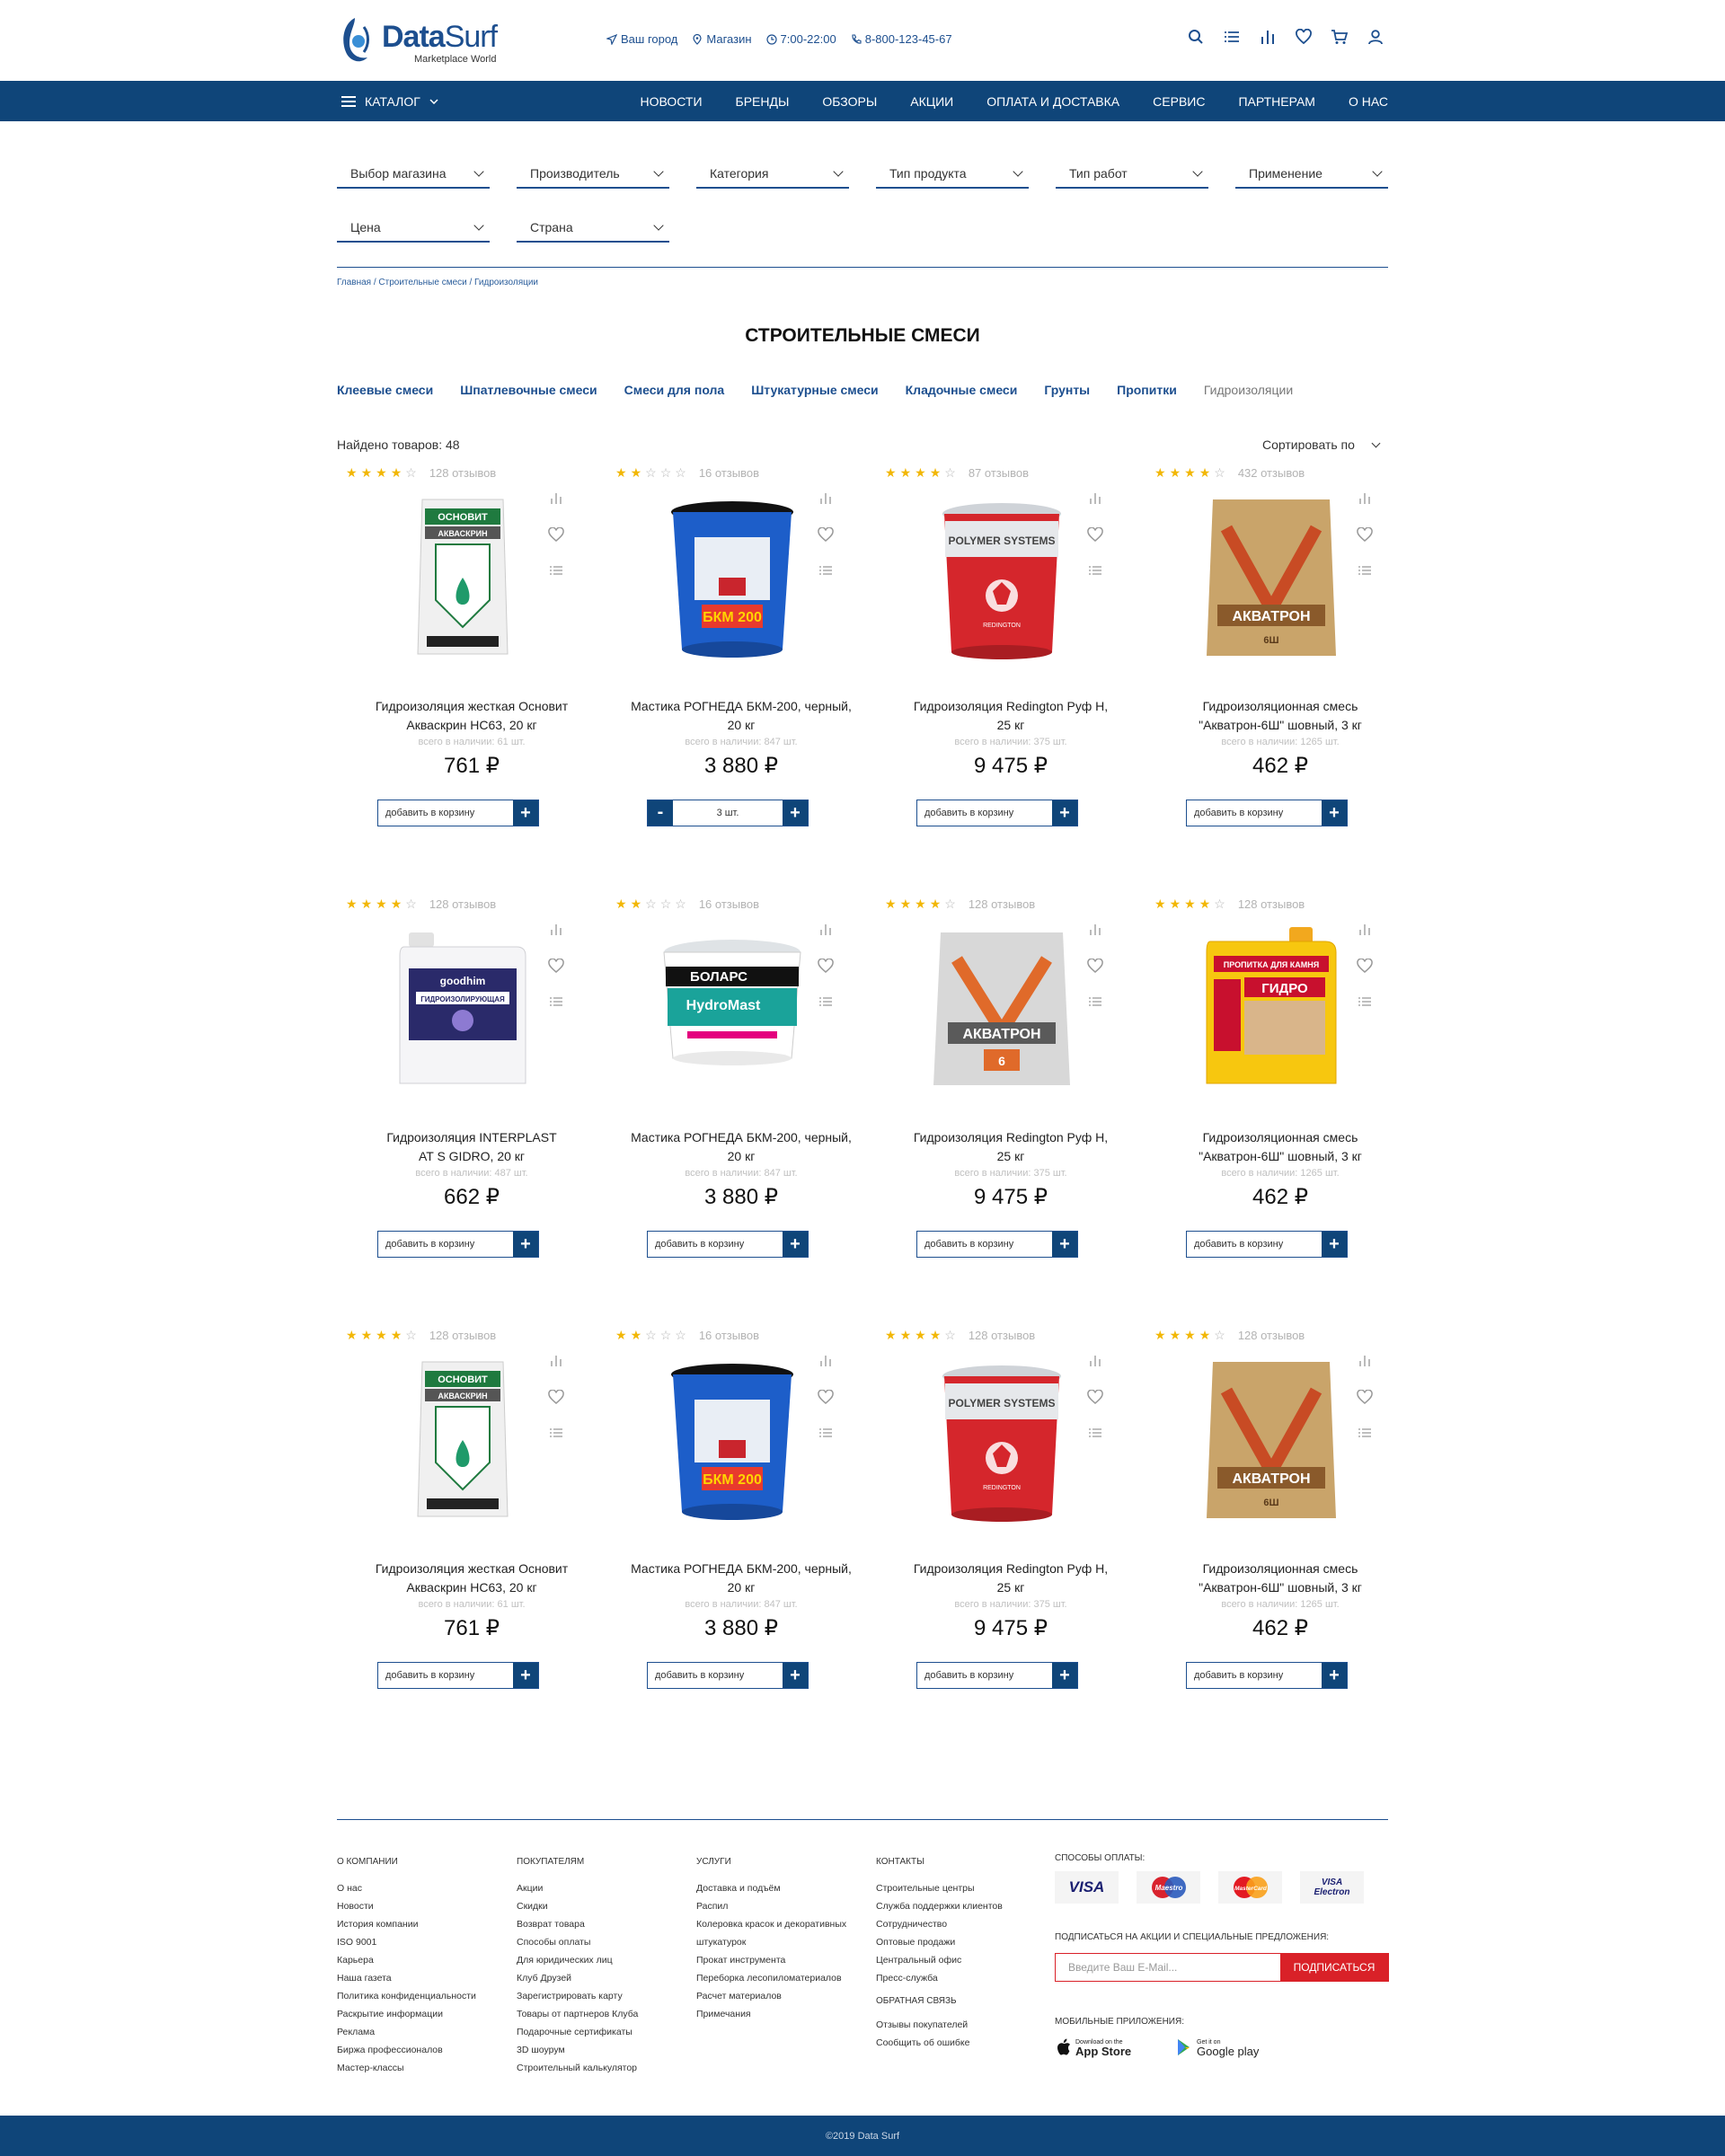 The width and height of the screenshot is (1725, 2156). What do you see at coordinates (939, 1924) in the screenshot?
I see `footer-link: Сотрудничество` at bounding box center [939, 1924].